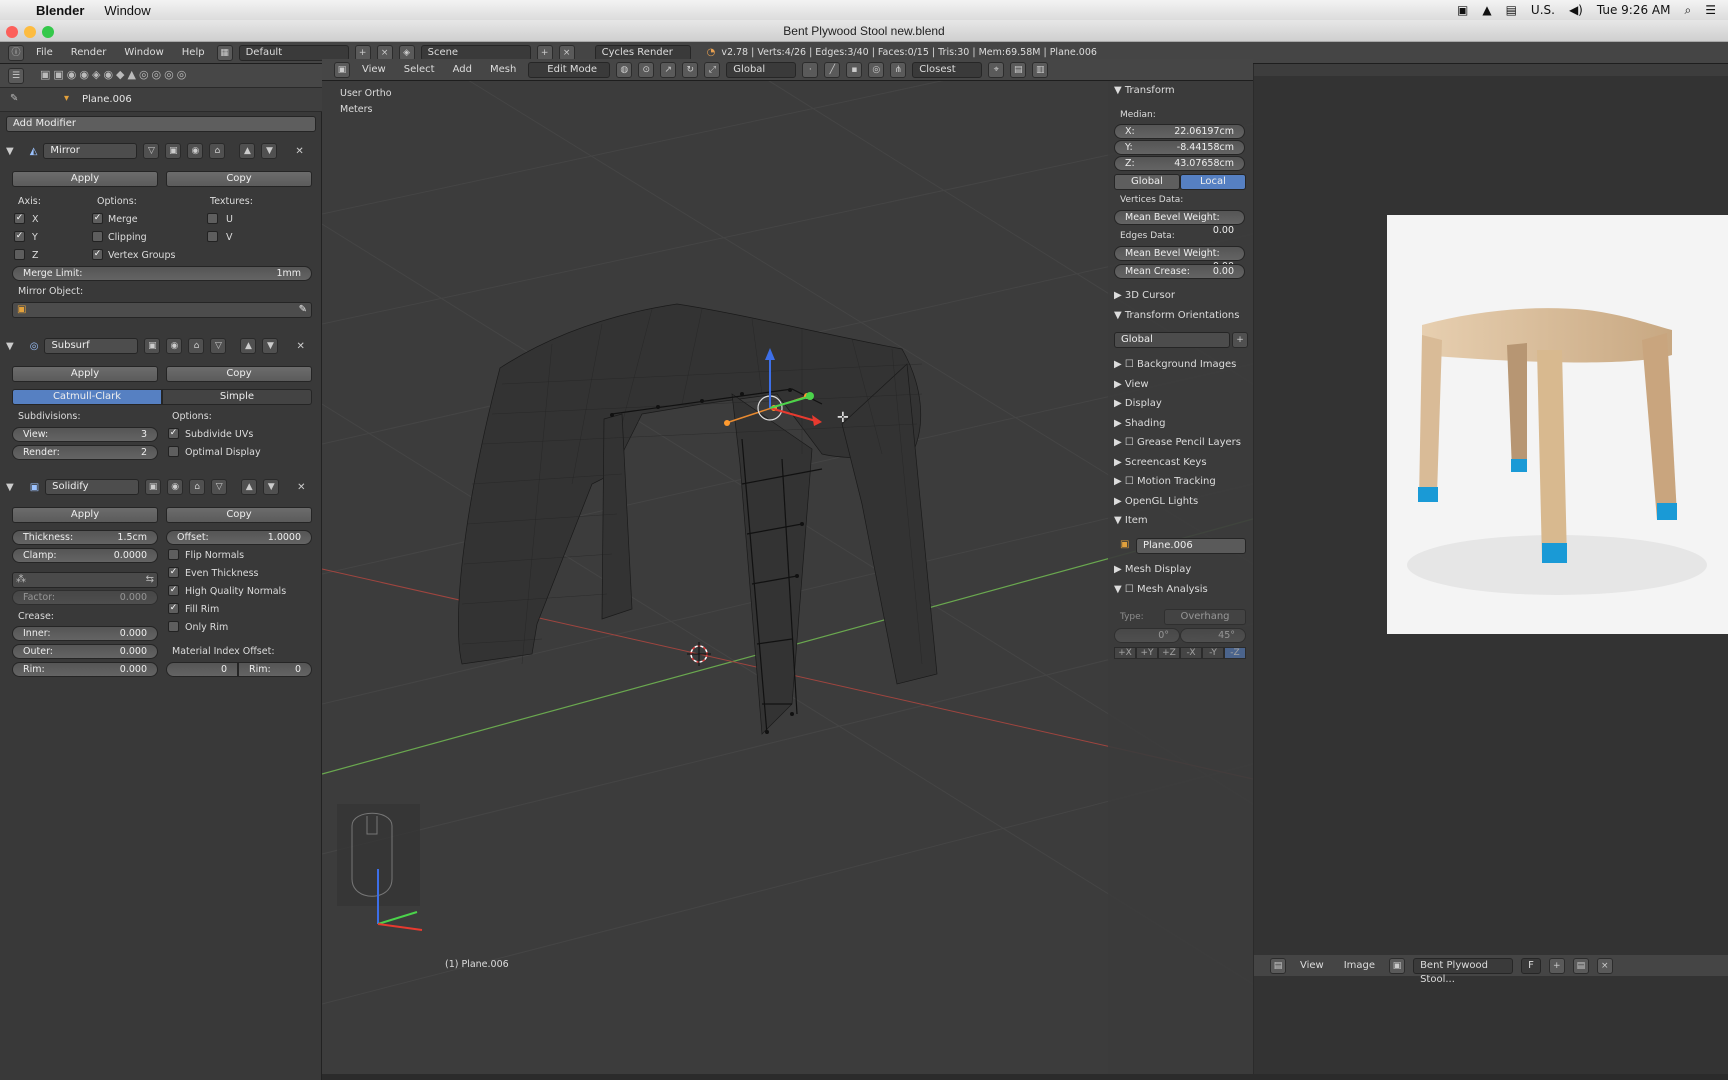 The width and height of the screenshot is (1728, 1080). What do you see at coordinates (85, 434) in the screenshot?
I see `subsurf-view-field: View: 3` at bounding box center [85, 434].